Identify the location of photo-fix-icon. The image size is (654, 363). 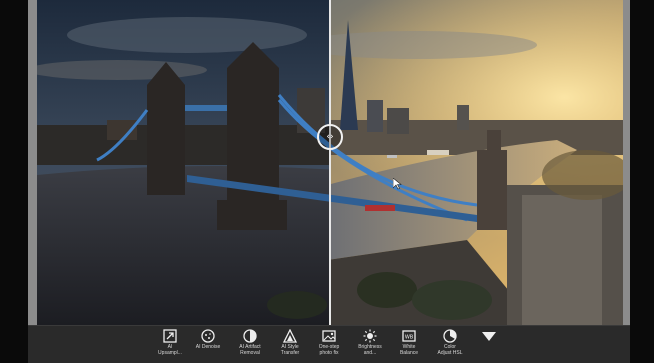
(329, 336).